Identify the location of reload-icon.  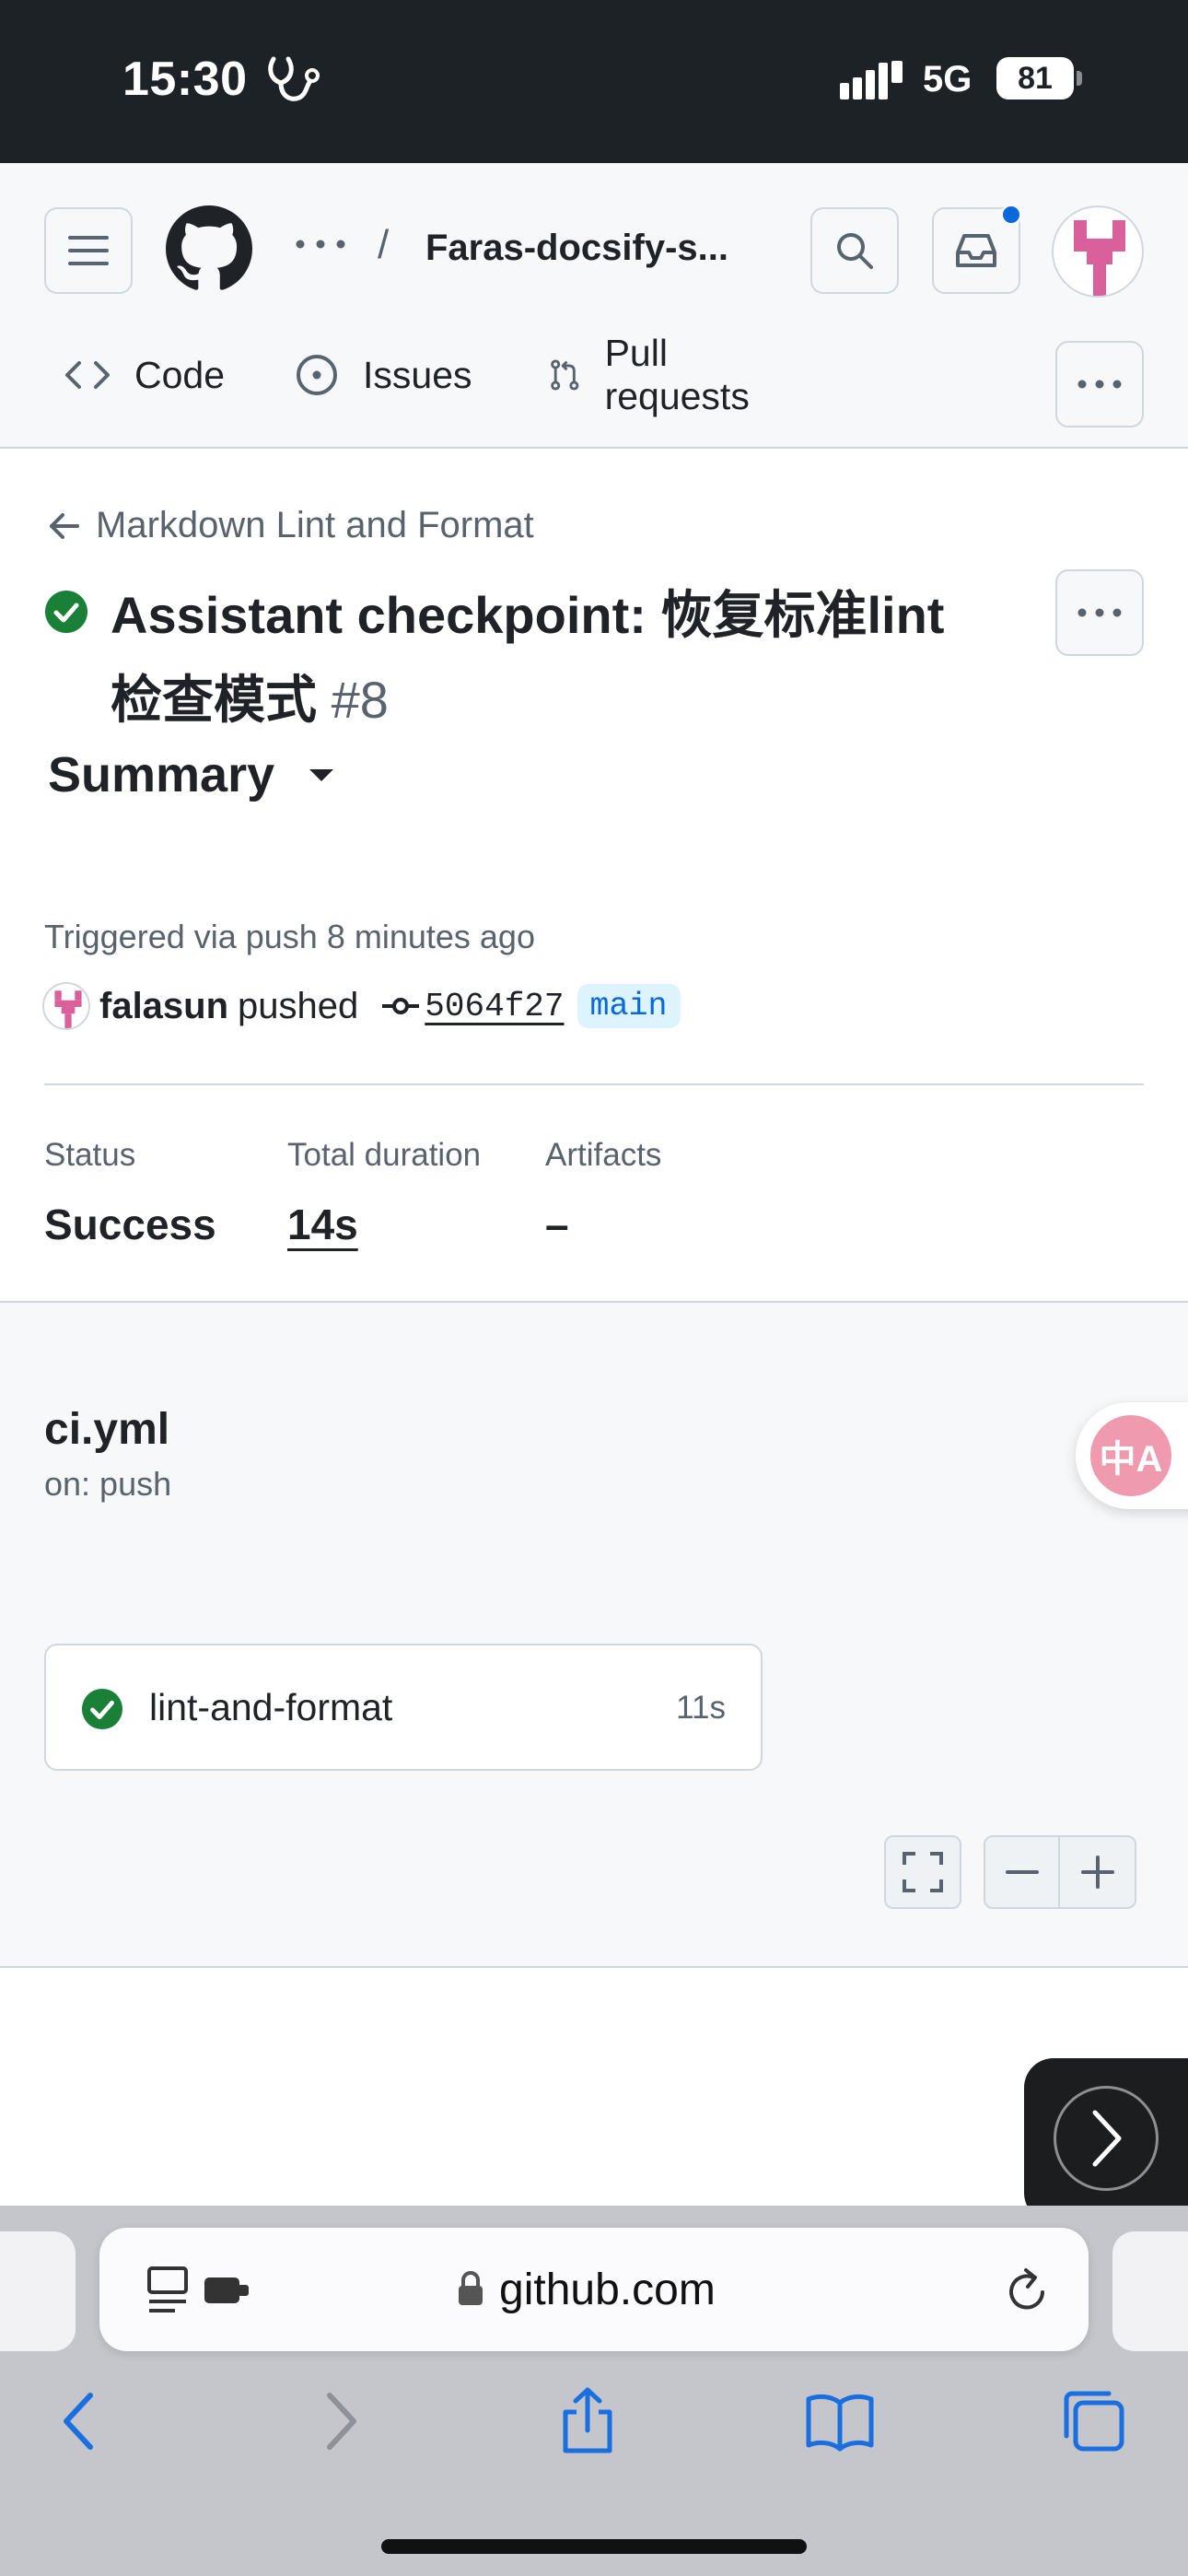
(1028, 2290).